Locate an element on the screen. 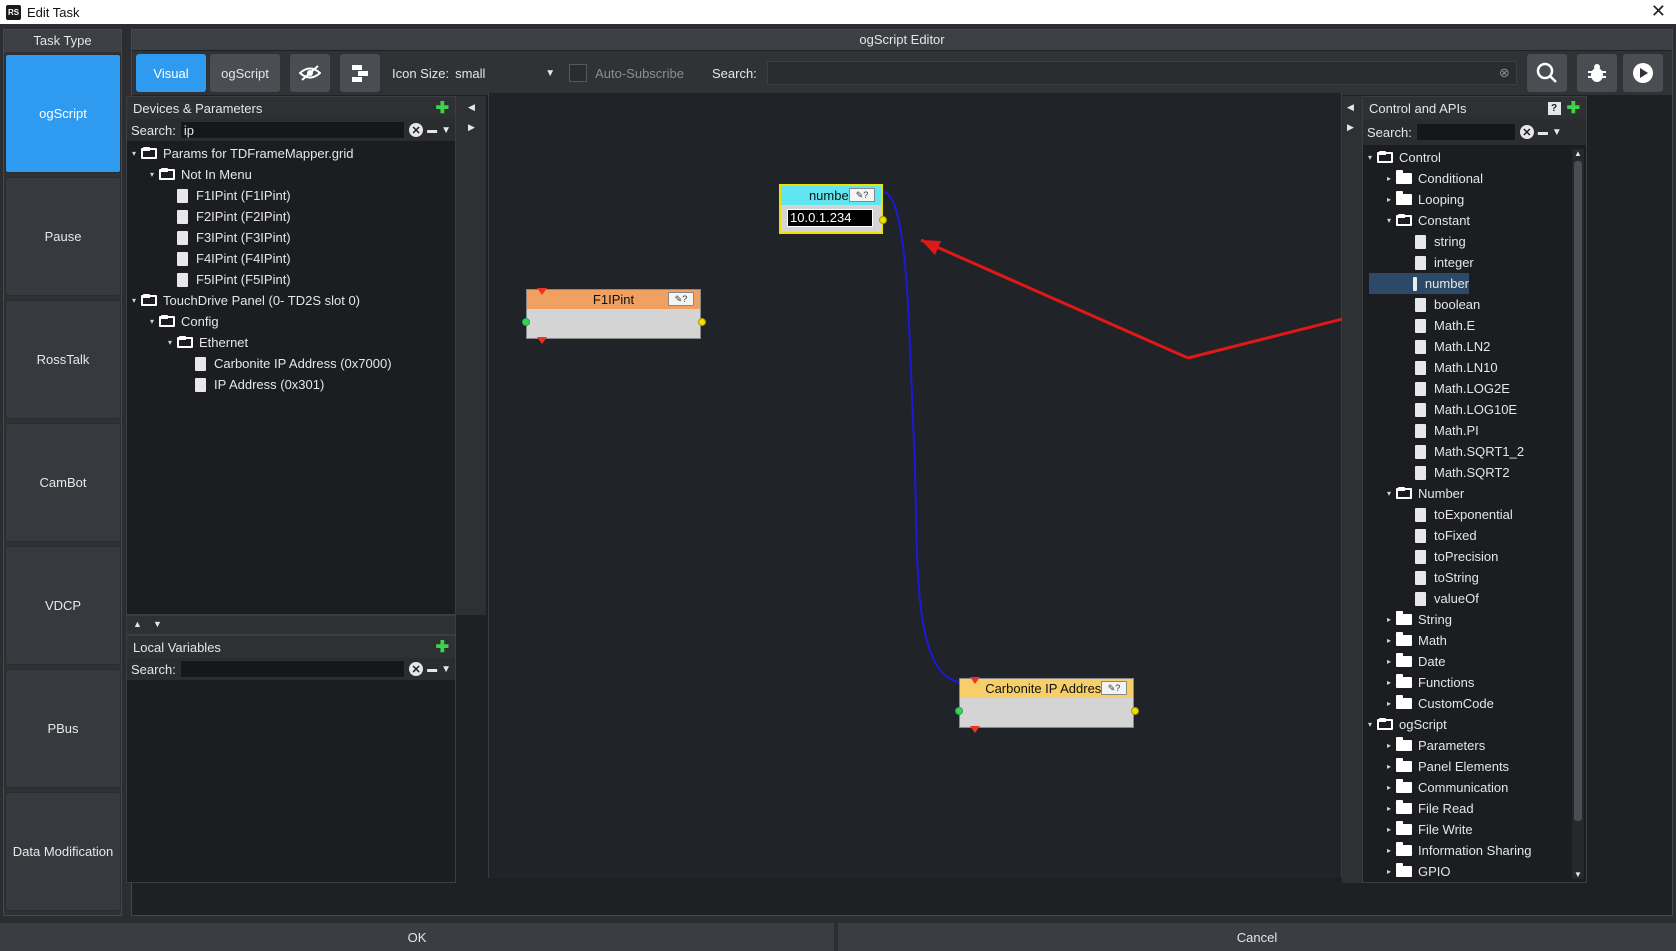  expand-right-icon: ▶ is located at coordinates (1350, 127).